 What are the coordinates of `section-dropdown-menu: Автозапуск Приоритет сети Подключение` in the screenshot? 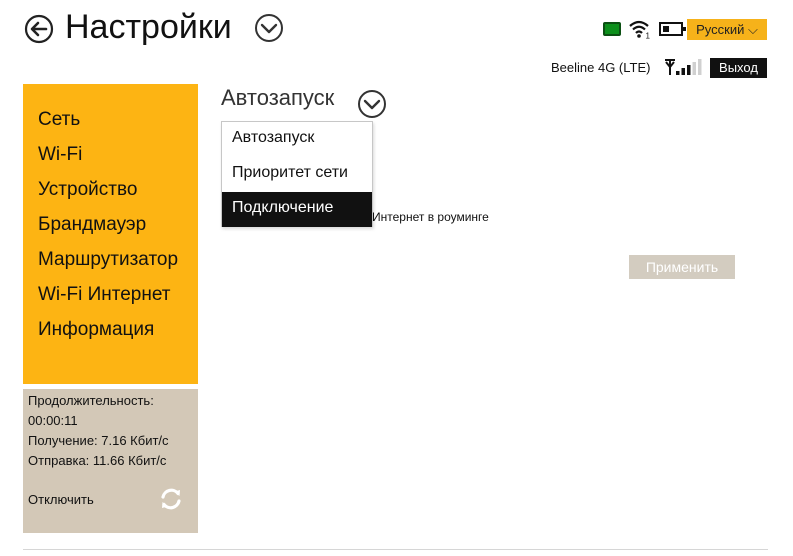 It's located at (297, 174).